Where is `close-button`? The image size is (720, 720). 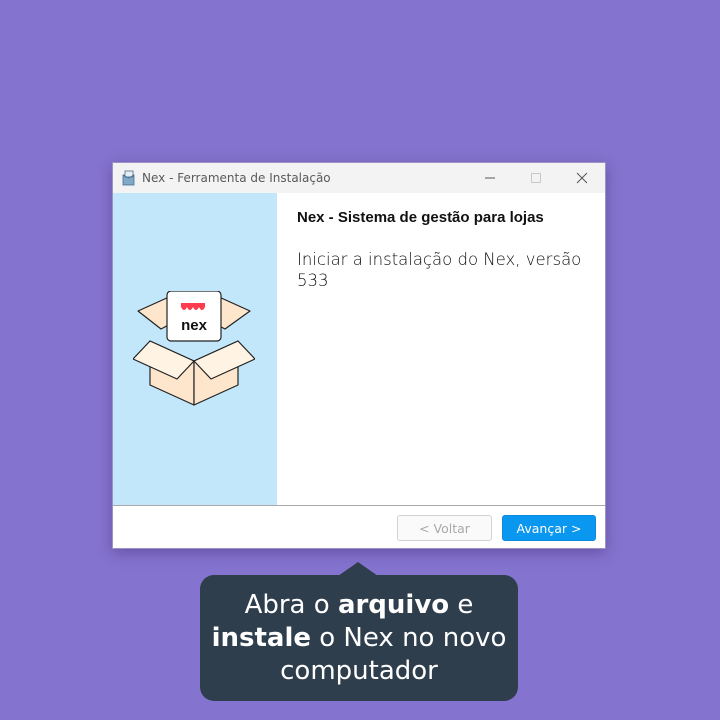 close-button is located at coordinates (582, 178).